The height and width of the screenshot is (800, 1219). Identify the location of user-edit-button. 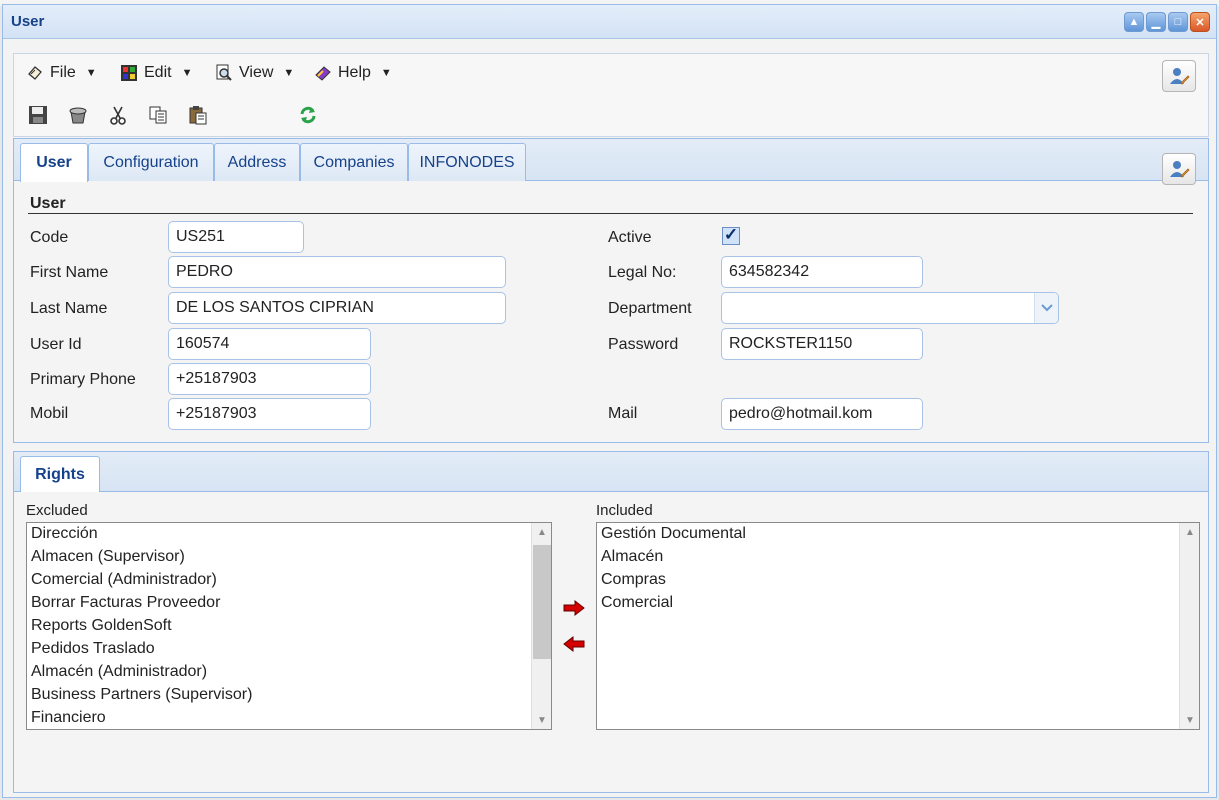
(1179, 76).